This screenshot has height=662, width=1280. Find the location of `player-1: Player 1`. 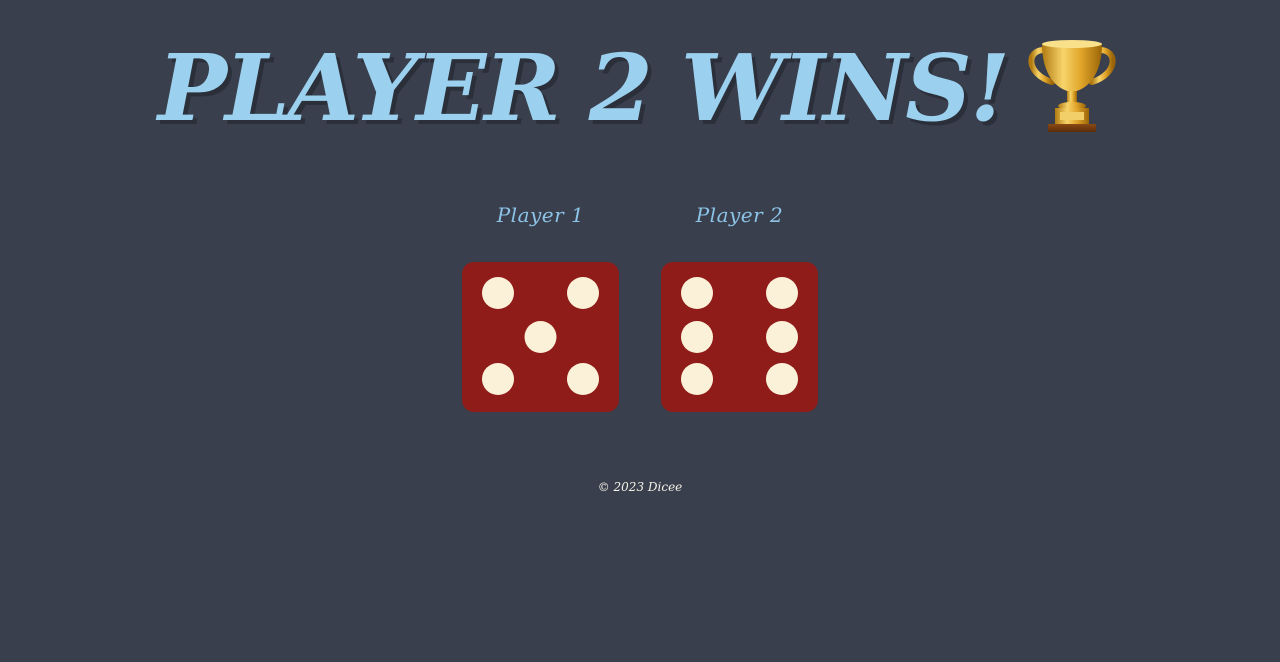

player-1: Player 1 is located at coordinates (540, 306).